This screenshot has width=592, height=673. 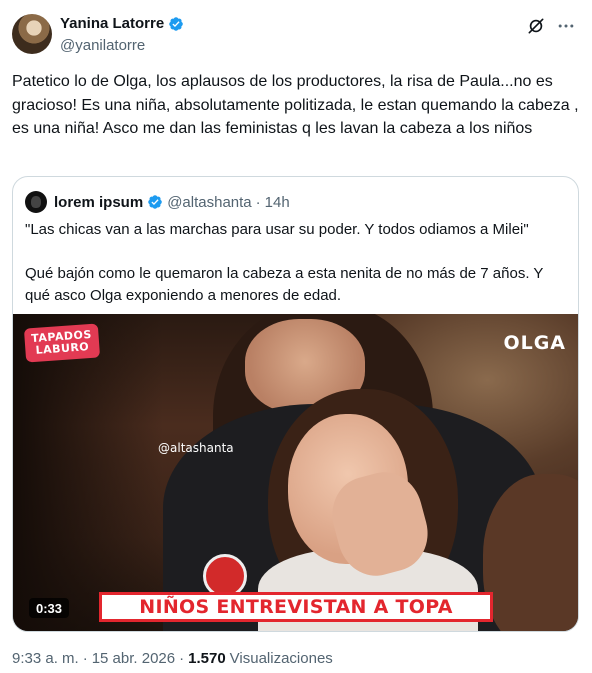 What do you see at coordinates (49, 608) in the screenshot?
I see `video-duration: 0:33` at bounding box center [49, 608].